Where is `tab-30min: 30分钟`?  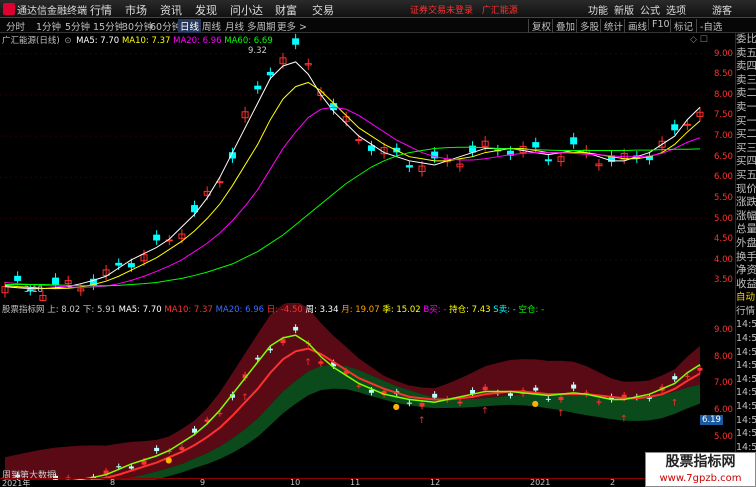
tab-30min: 30分钟 is located at coordinates (137, 26).